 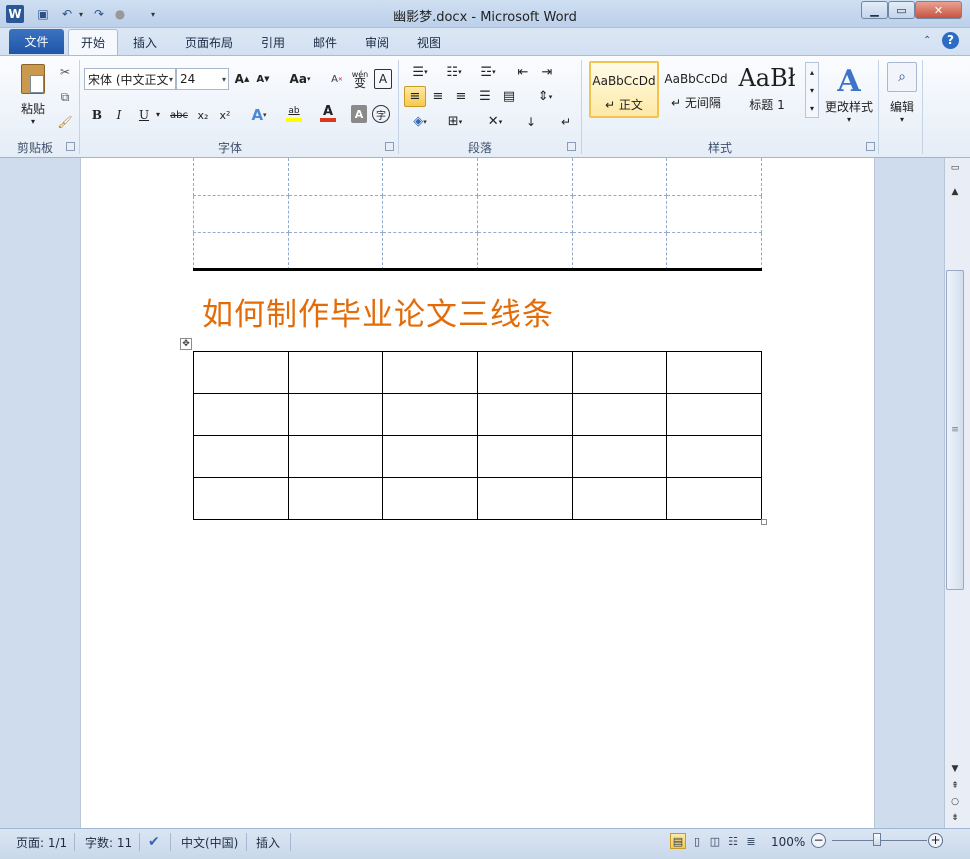 I want to click on shading-icon: ◈ ▾, so click(x=420, y=121).